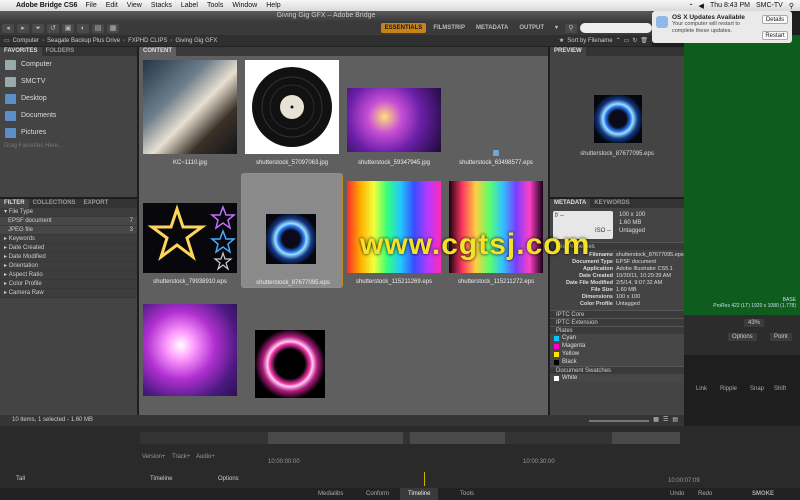 The height and width of the screenshot is (500, 800). I want to click on workspace-metadata: METADATA, so click(492, 28).